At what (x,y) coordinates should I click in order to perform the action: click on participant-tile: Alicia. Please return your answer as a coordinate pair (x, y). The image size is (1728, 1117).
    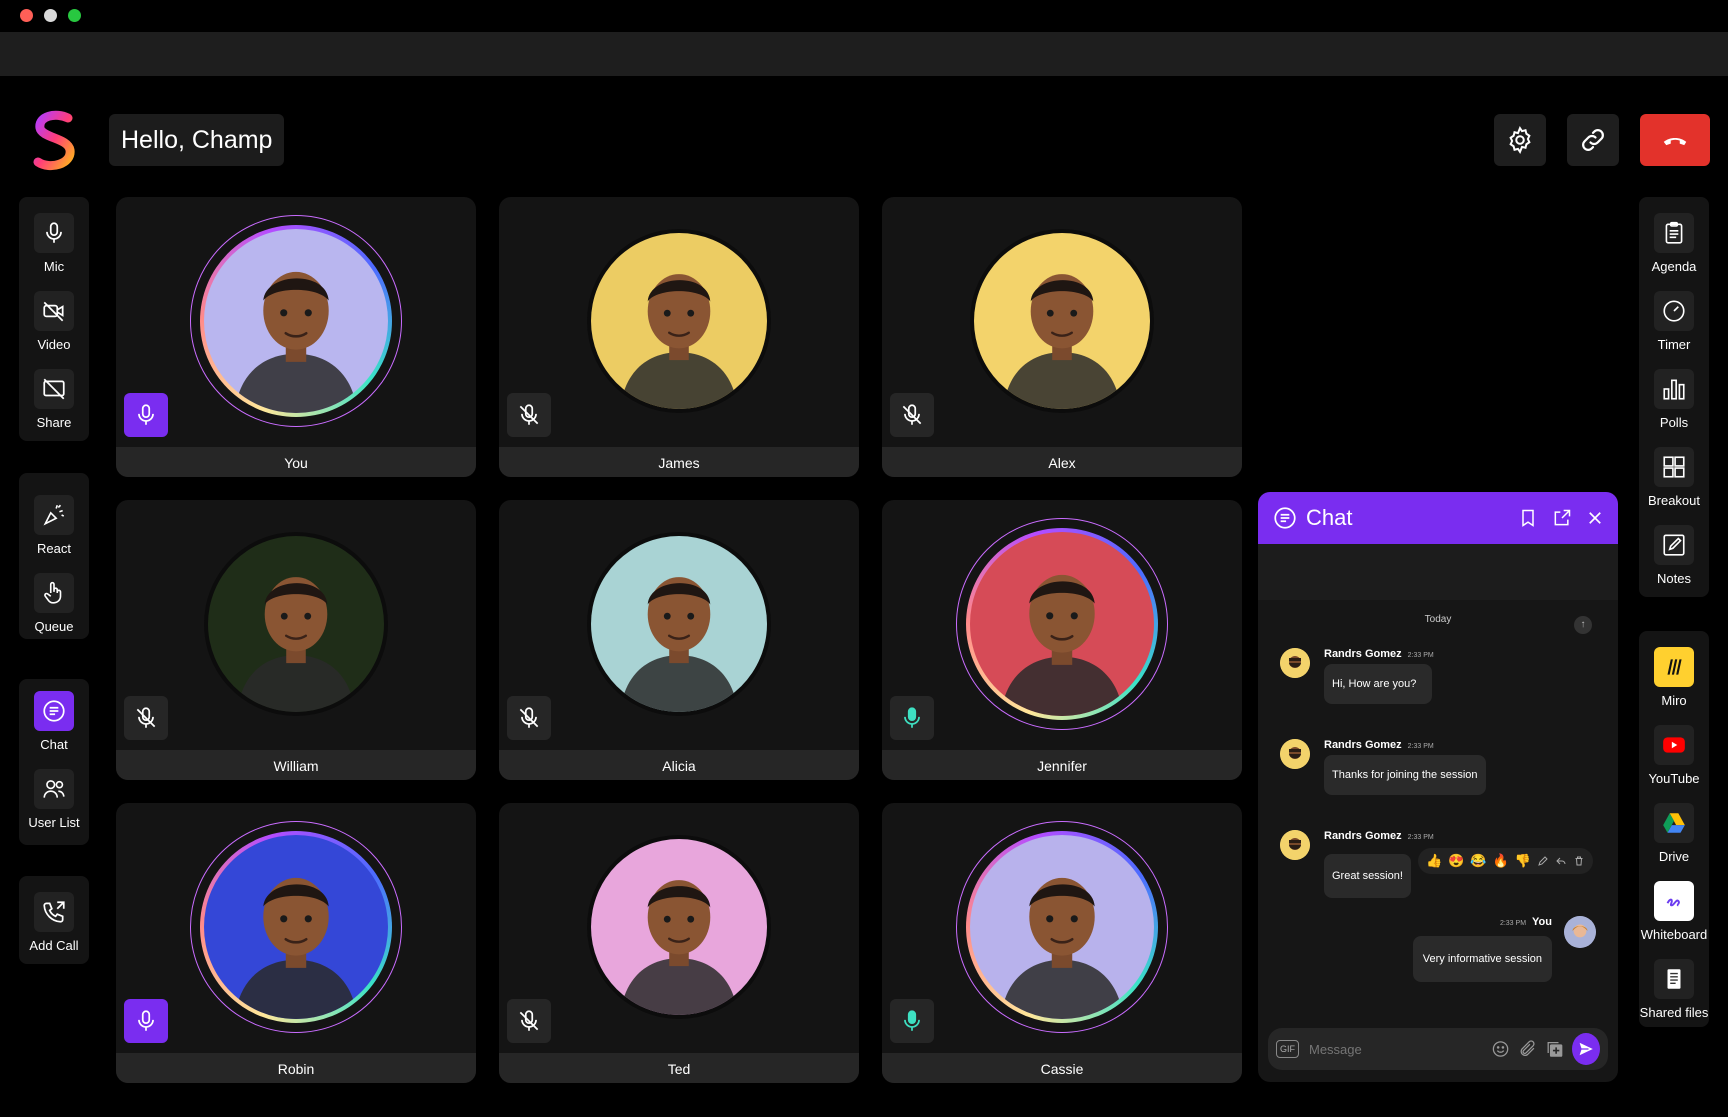
    Looking at the image, I should click on (679, 640).